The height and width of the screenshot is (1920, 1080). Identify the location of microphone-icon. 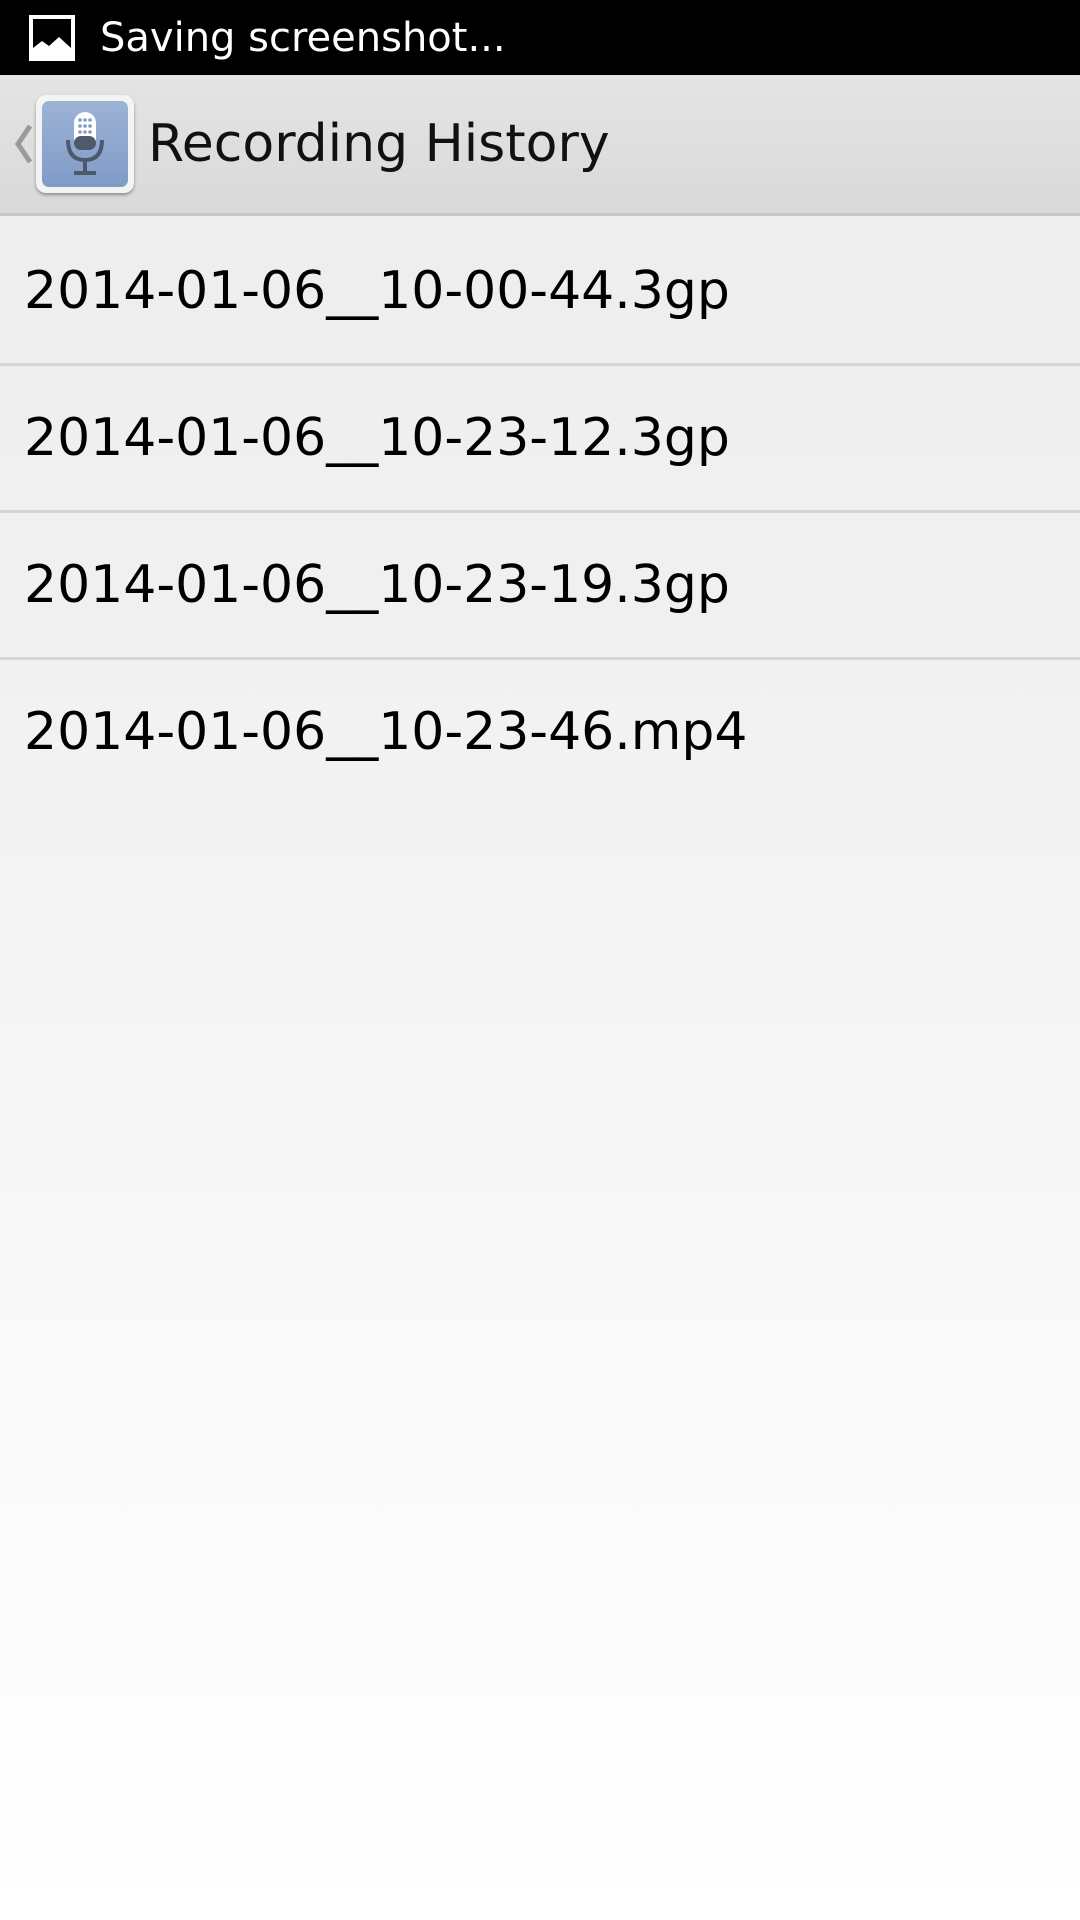
(85, 144).